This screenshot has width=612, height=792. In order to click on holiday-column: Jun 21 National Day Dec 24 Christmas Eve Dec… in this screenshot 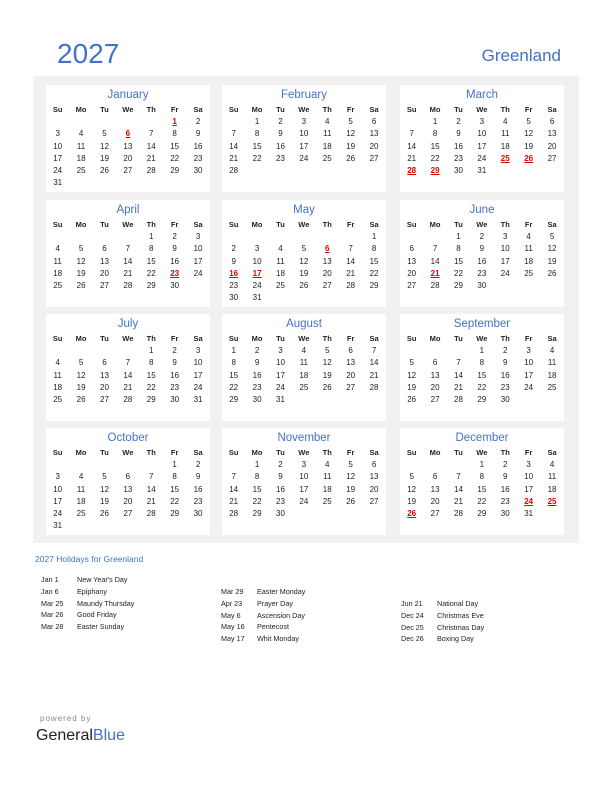, I will do `click(442, 621)`.